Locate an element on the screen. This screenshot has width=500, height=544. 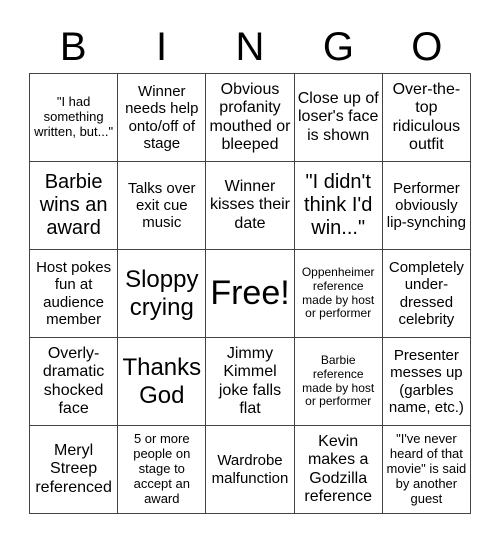
bingo-cell: Kevin makes a Godzilla reference is located at coordinates (338, 470).